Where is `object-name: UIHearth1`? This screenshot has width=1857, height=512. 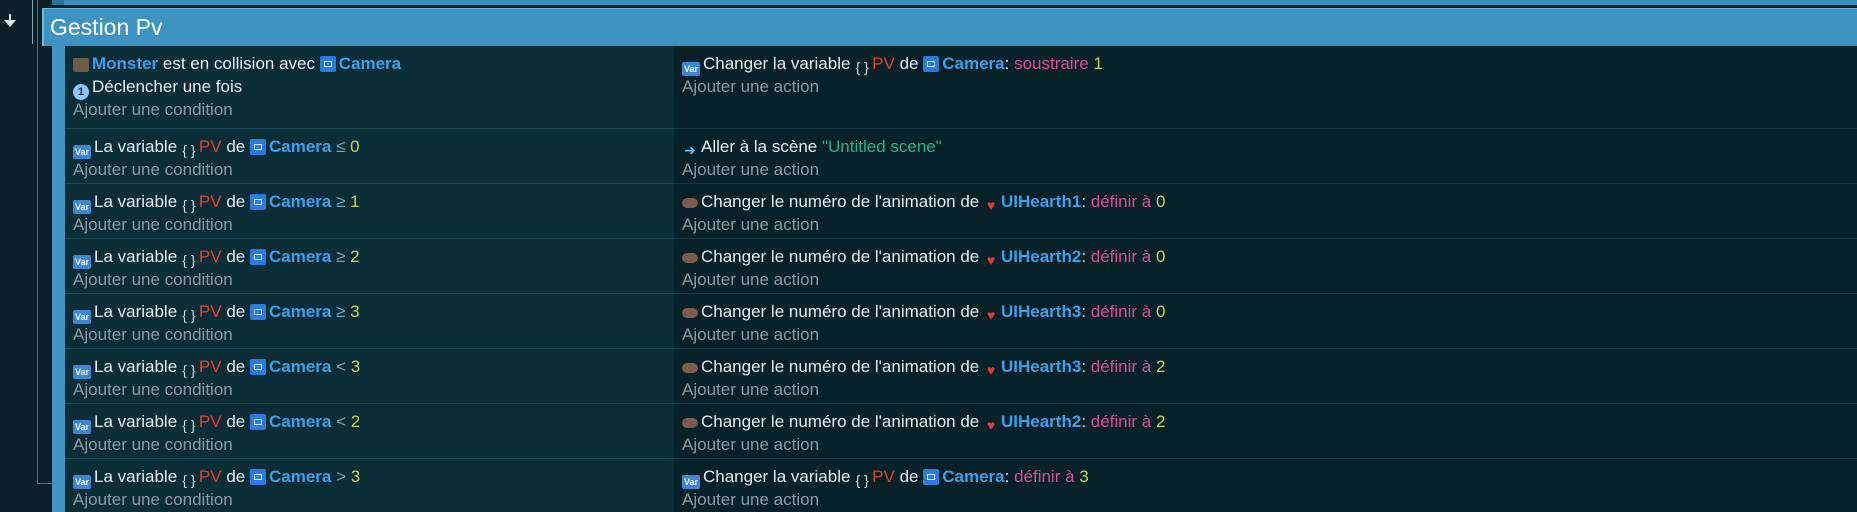 object-name: UIHearth1 is located at coordinates (1041, 201).